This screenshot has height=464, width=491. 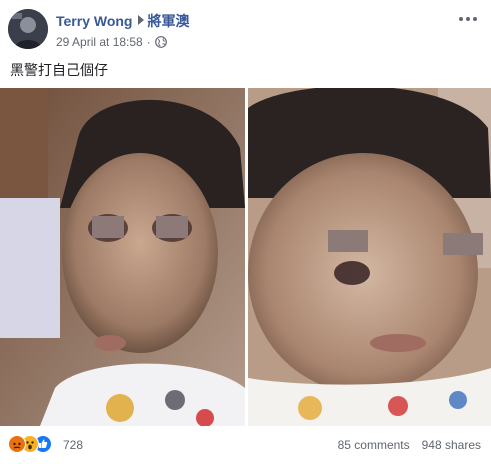 What do you see at coordinates (73, 445) in the screenshot?
I see `reaction-count: 728` at bounding box center [73, 445].